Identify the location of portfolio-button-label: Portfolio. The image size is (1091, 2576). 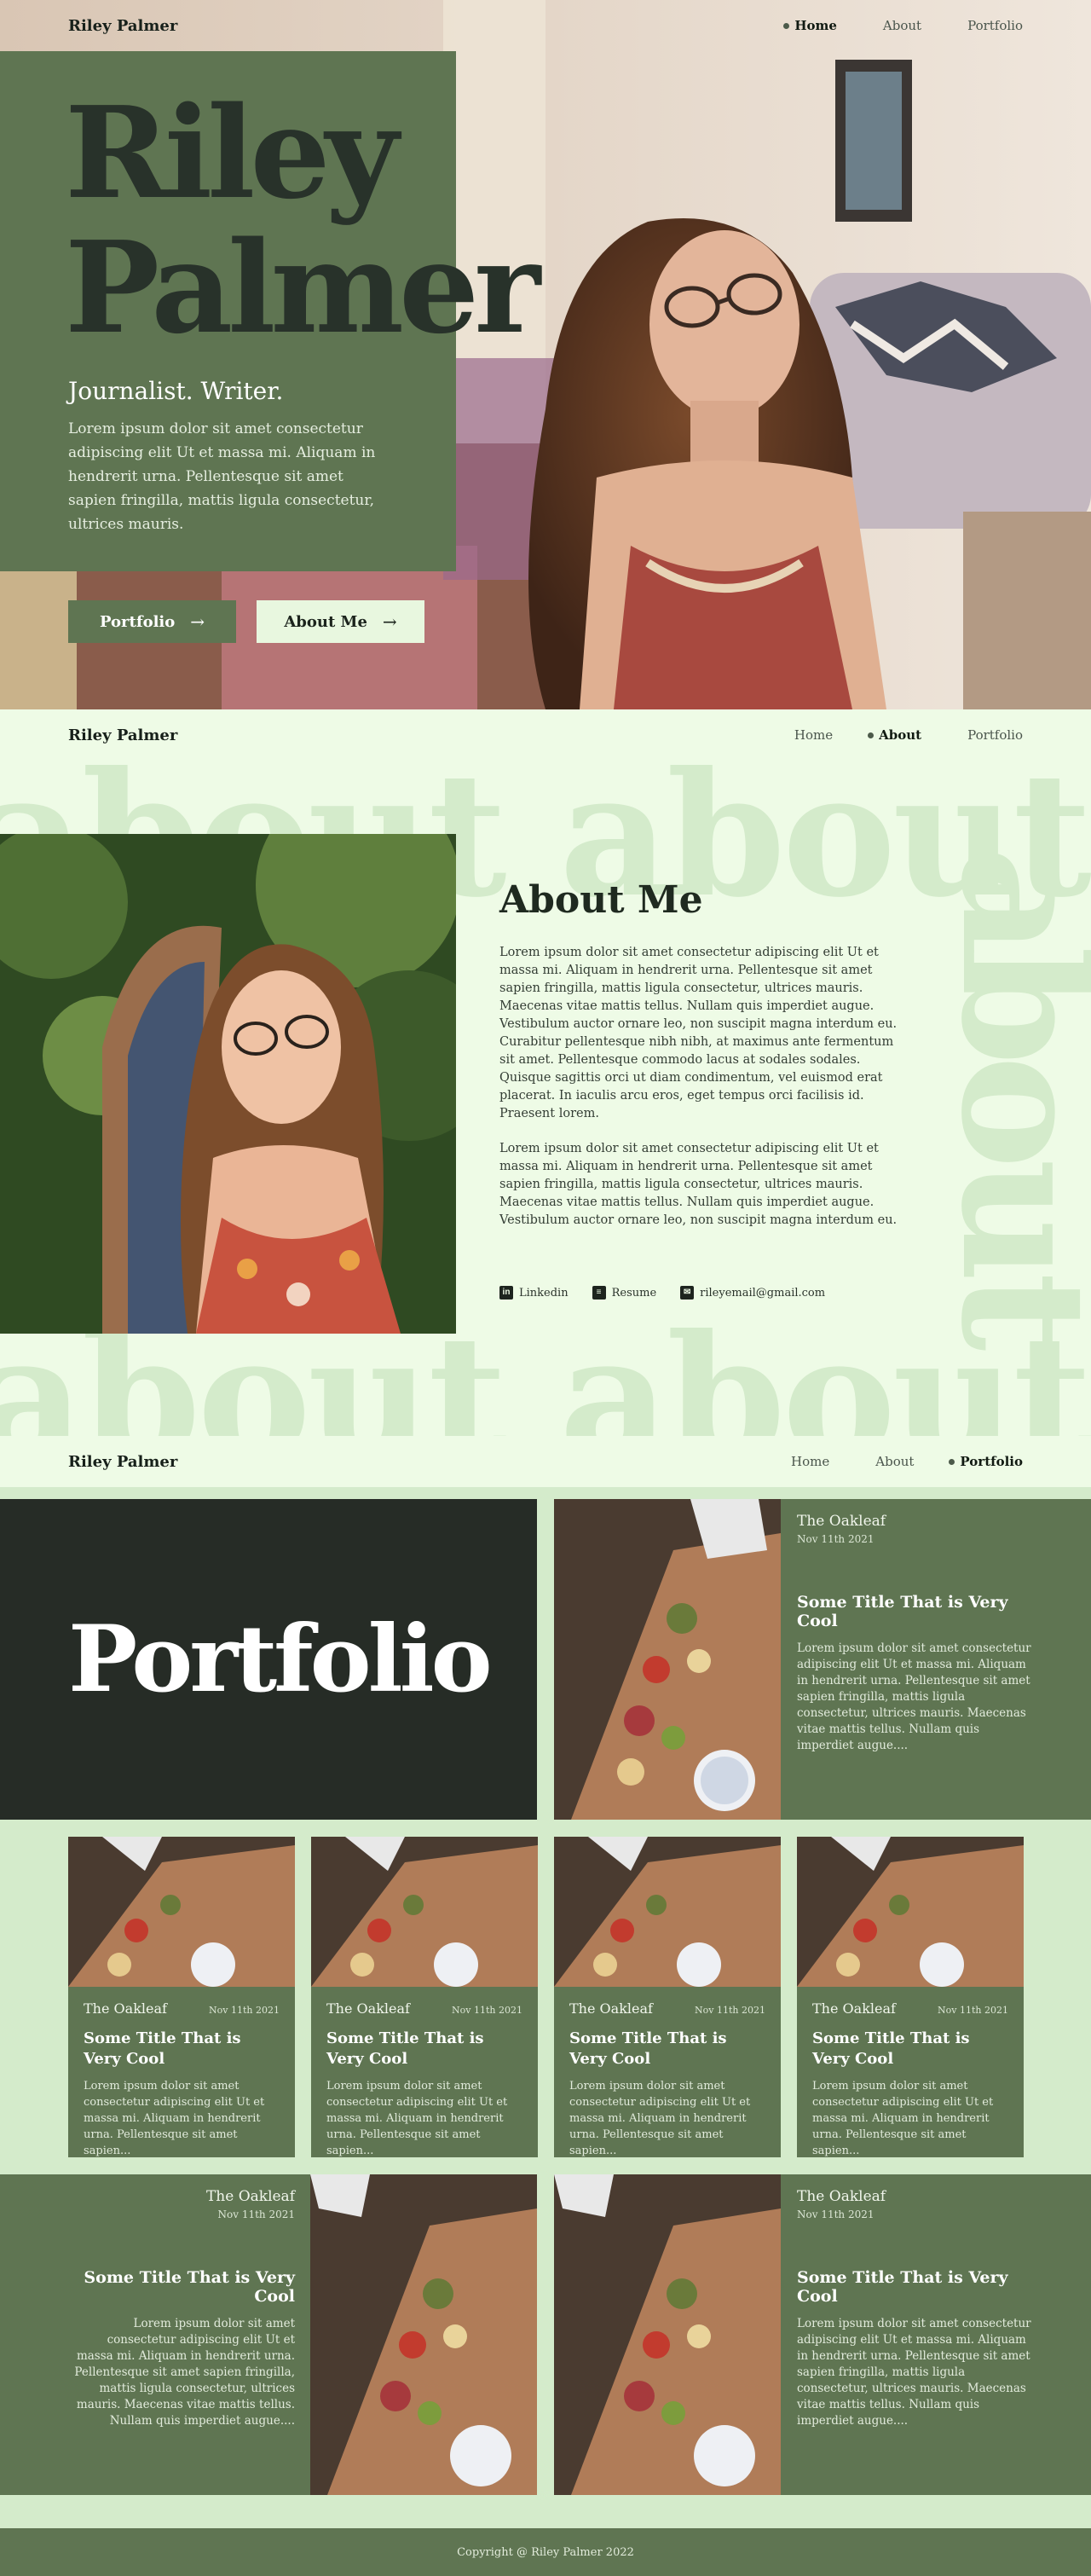
(137, 621).